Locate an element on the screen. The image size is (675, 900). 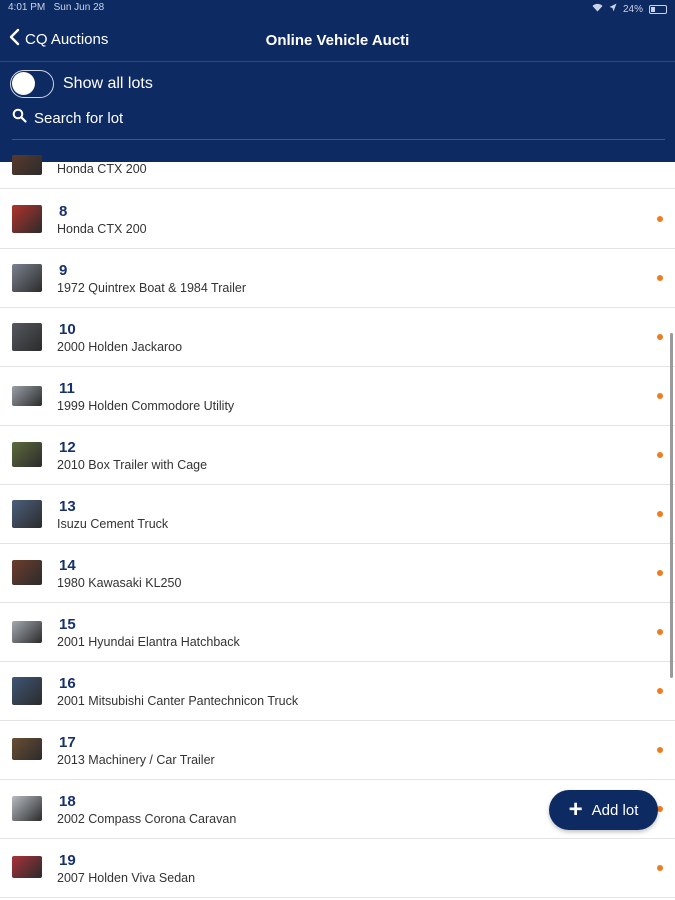
list-scrollbar is located at coordinates (671, 505).